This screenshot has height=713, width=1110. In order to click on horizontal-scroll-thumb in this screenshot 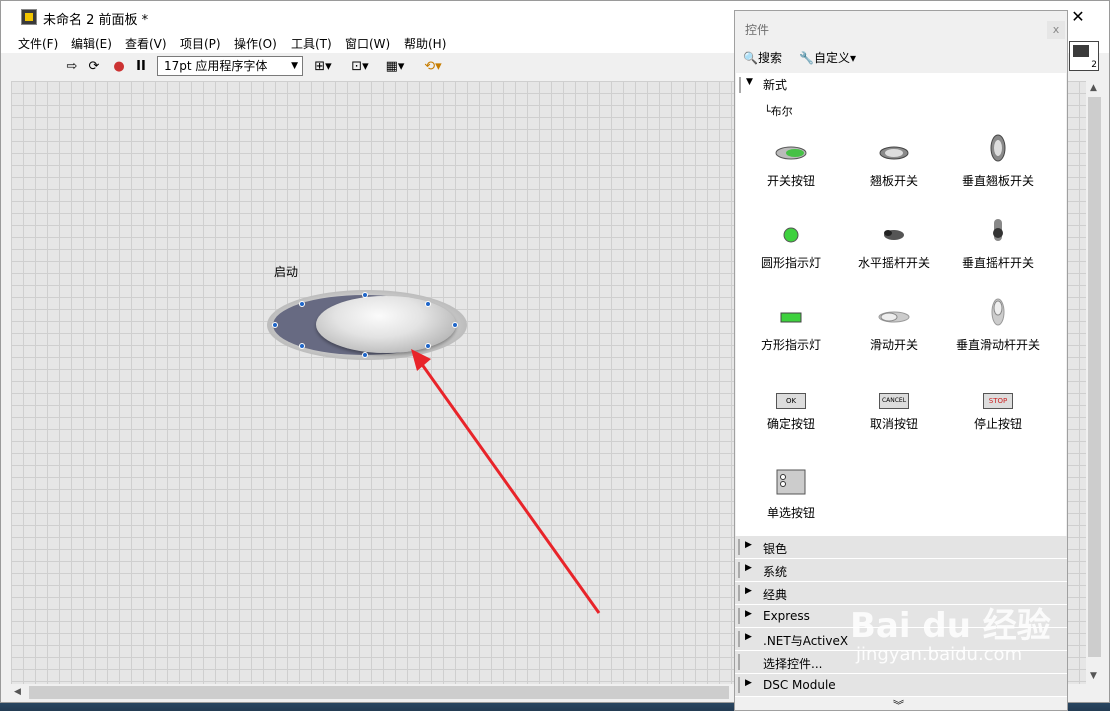, I will do `click(379, 692)`.